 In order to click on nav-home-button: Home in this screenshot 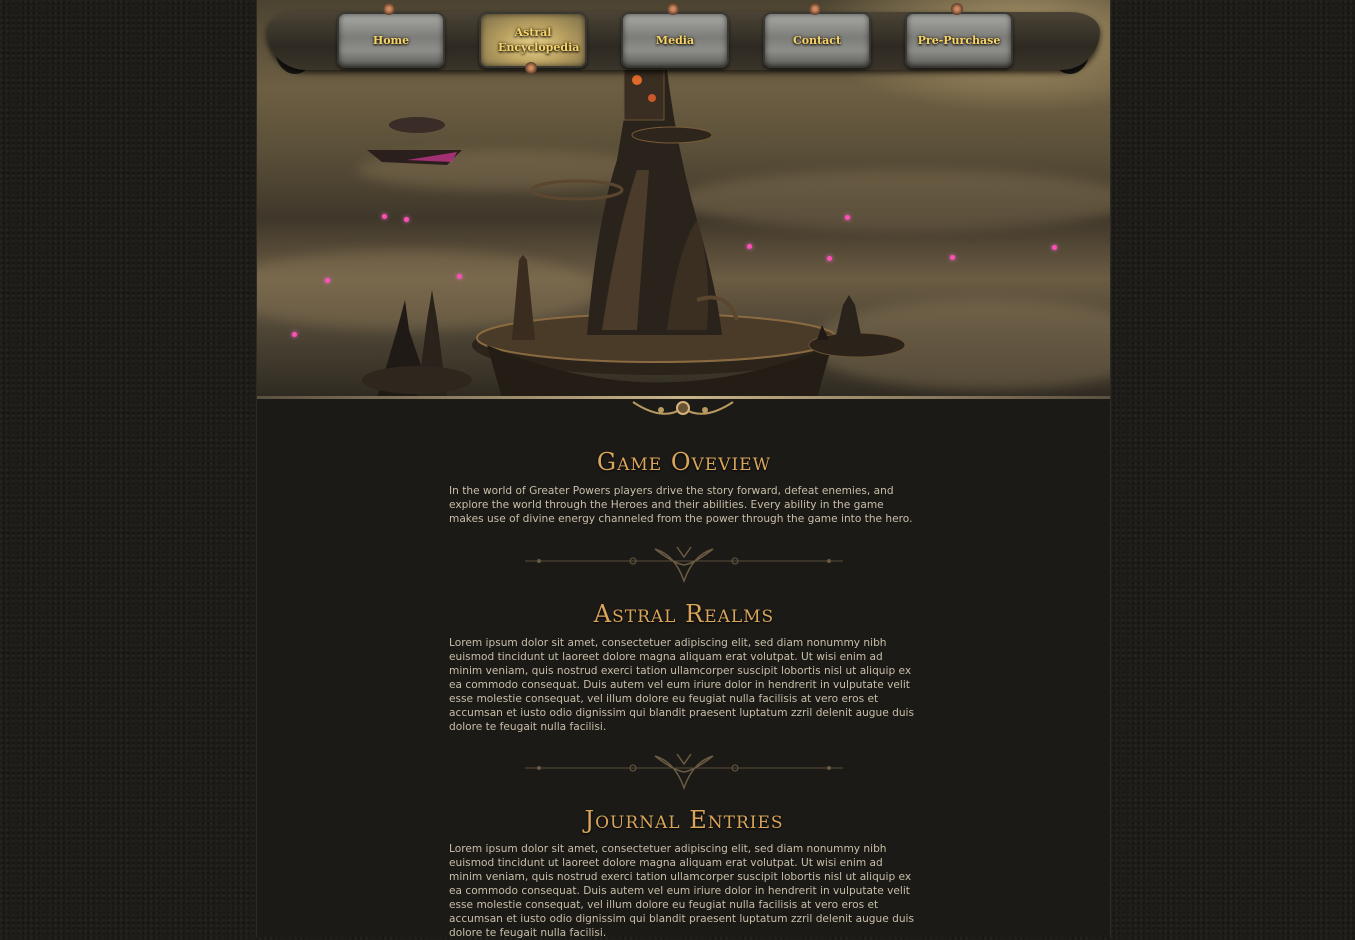, I will do `click(391, 40)`.